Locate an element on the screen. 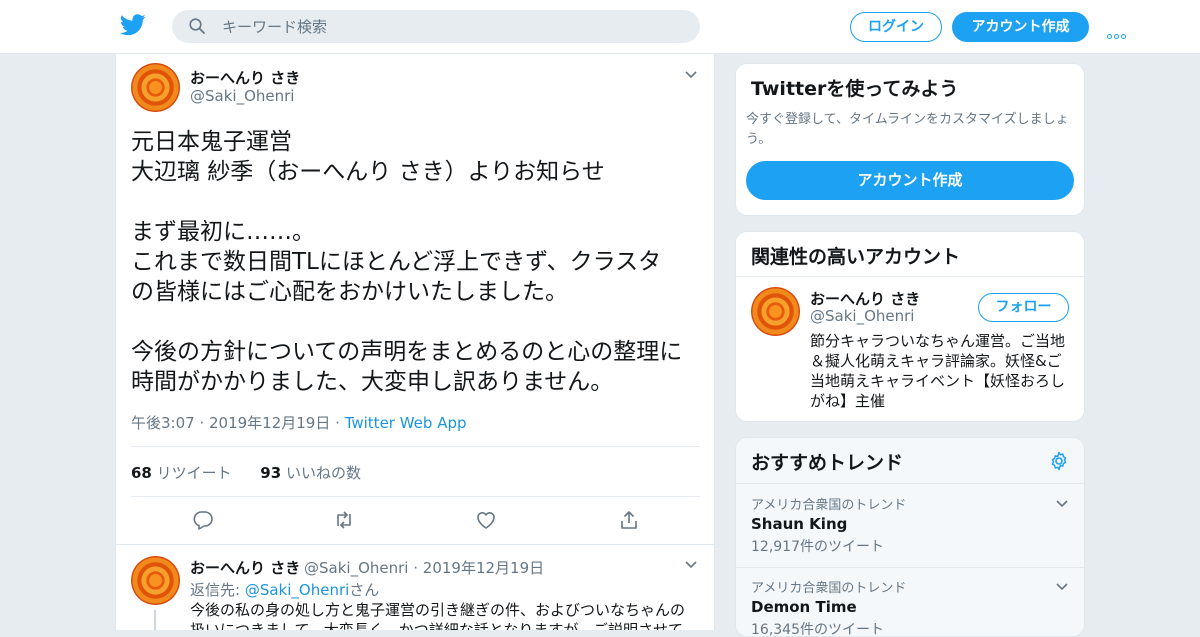 This screenshot has height=637, width=1200. signup-card-subtitle: 今すぐ登録して、タイムラインをカスタマイズしましょう。 is located at coordinates (907, 129).